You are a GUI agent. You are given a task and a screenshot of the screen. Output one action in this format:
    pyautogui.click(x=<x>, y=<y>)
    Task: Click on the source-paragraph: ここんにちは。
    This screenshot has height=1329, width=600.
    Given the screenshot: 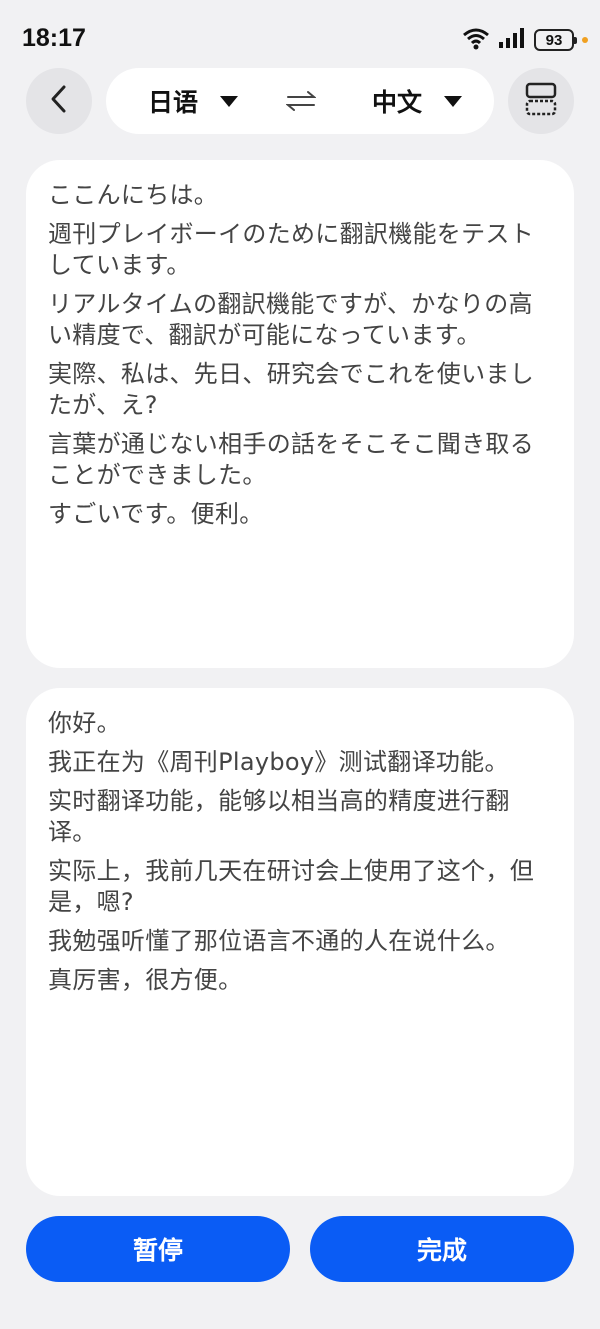 What is the action you would take?
    pyautogui.click(x=133, y=195)
    